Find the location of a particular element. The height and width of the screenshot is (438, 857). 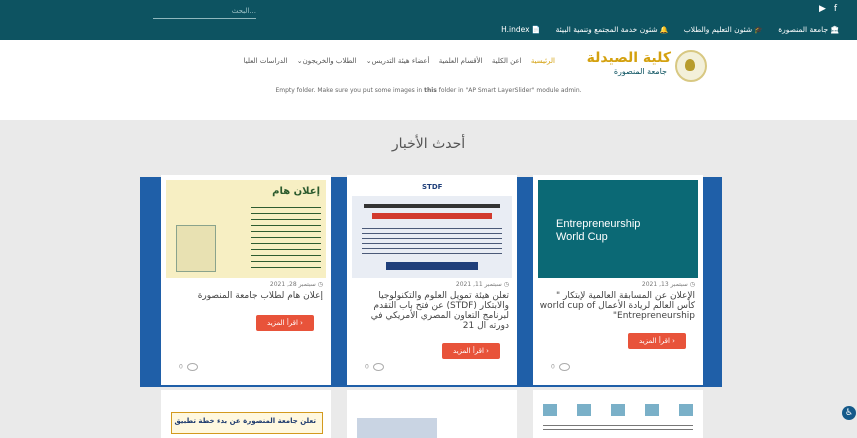

date-text: سبتمبر 28, 2021 is located at coordinates (292, 284).